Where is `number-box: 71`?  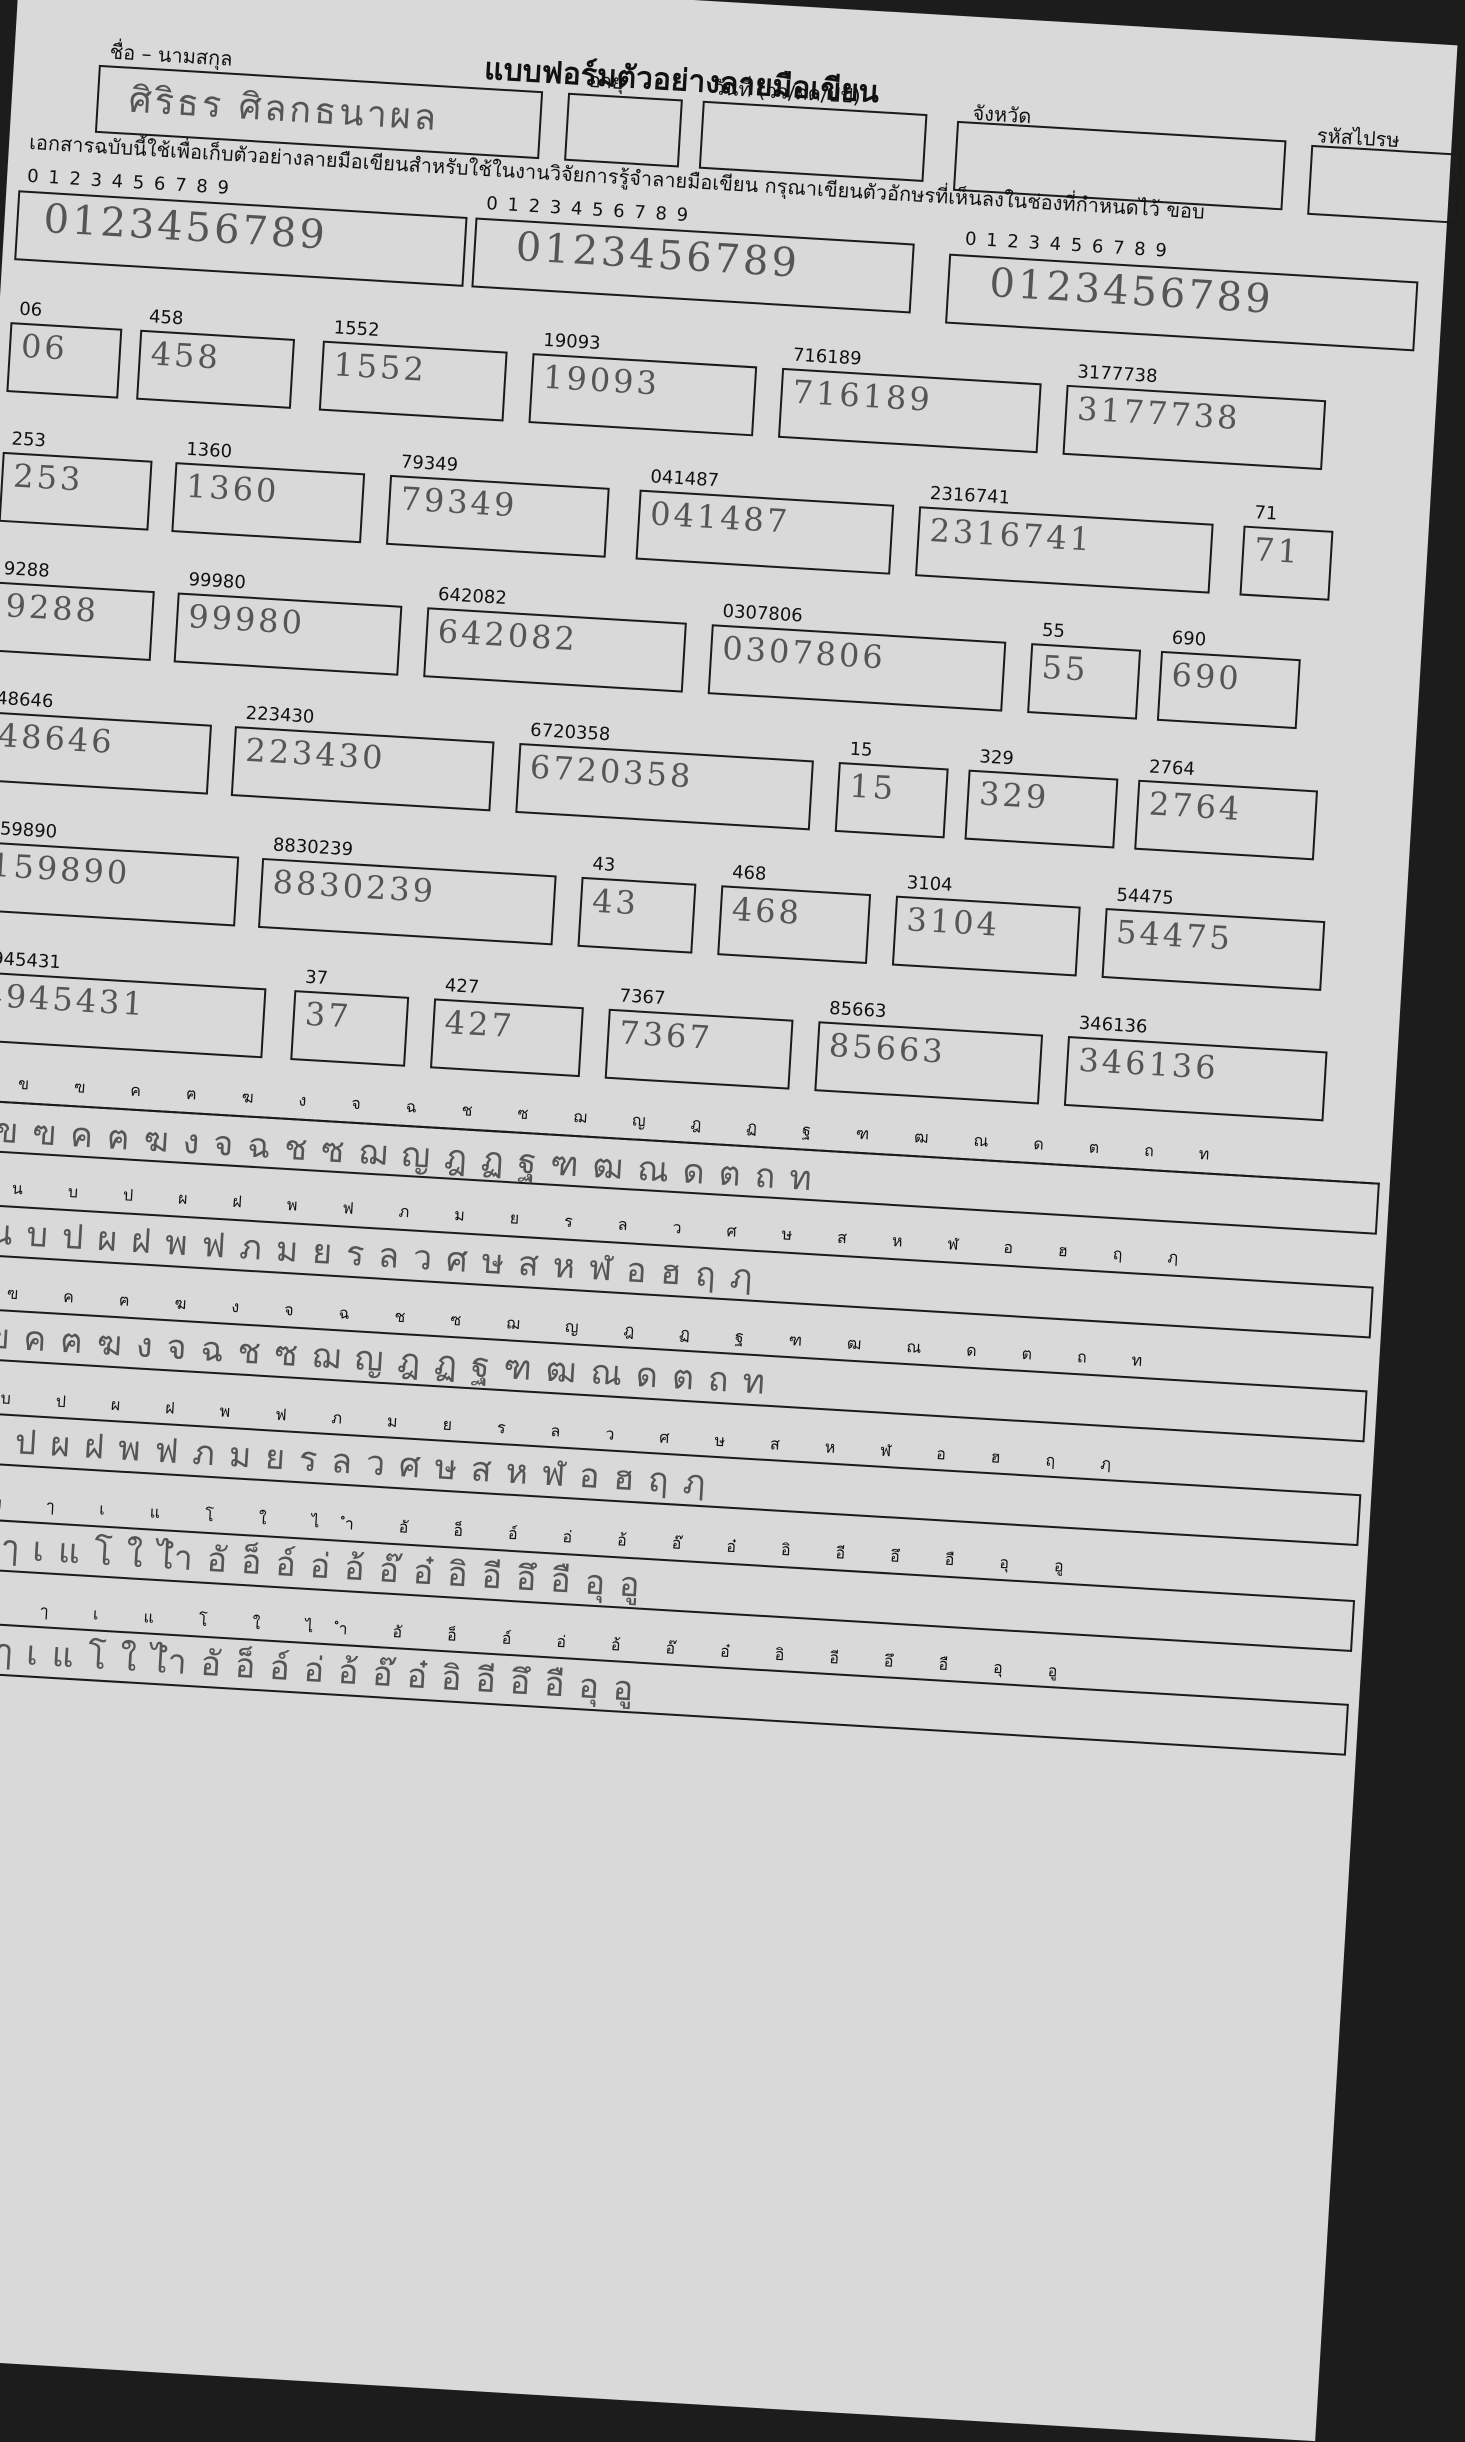 number-box: 71 is located at coordinates (1286, 563).